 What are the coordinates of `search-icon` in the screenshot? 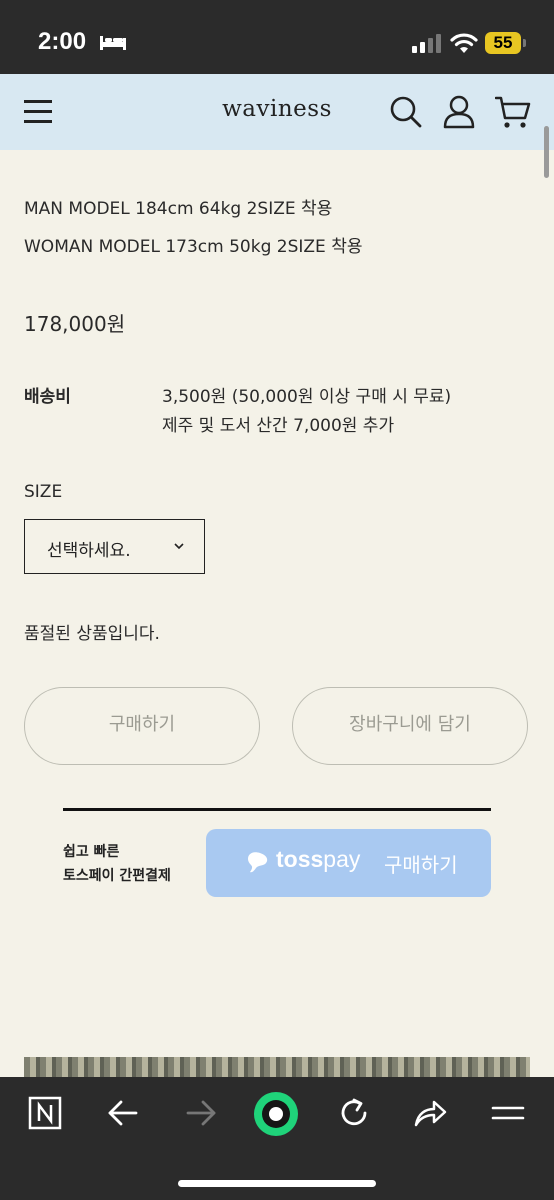 It's located at (406, 112).